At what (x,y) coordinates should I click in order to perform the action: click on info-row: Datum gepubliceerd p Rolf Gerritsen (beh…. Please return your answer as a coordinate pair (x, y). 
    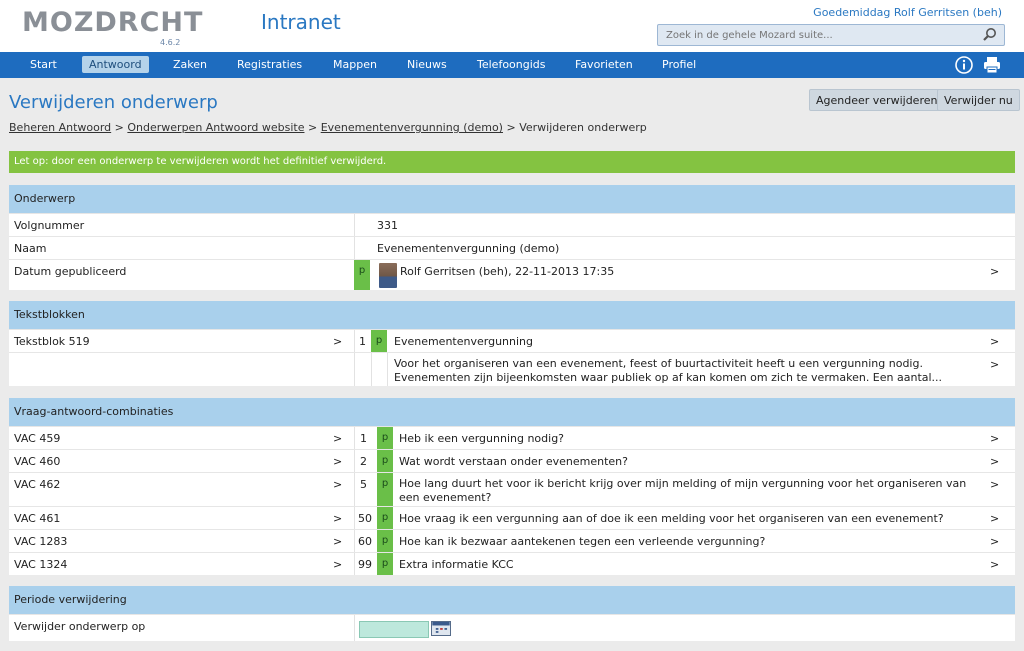
    Looking at the image, I should click on (512, 274).